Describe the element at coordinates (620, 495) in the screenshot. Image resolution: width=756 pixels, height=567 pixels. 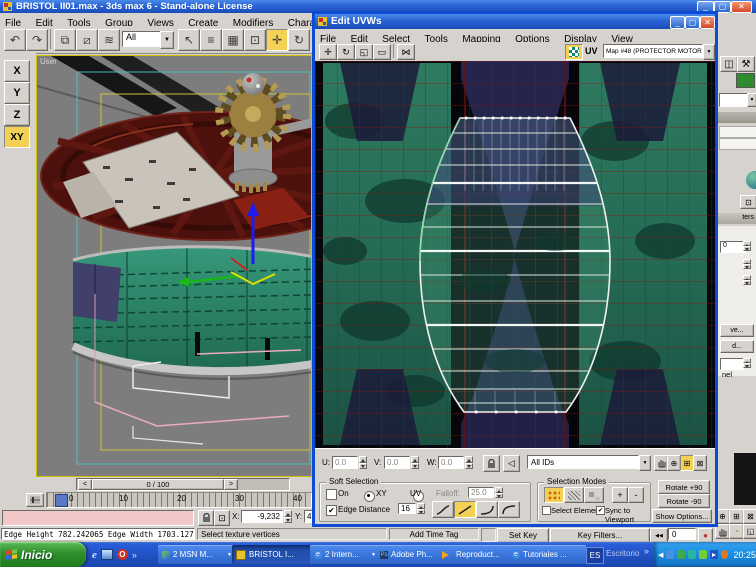
I see `grow-selection-button: +` at that location.